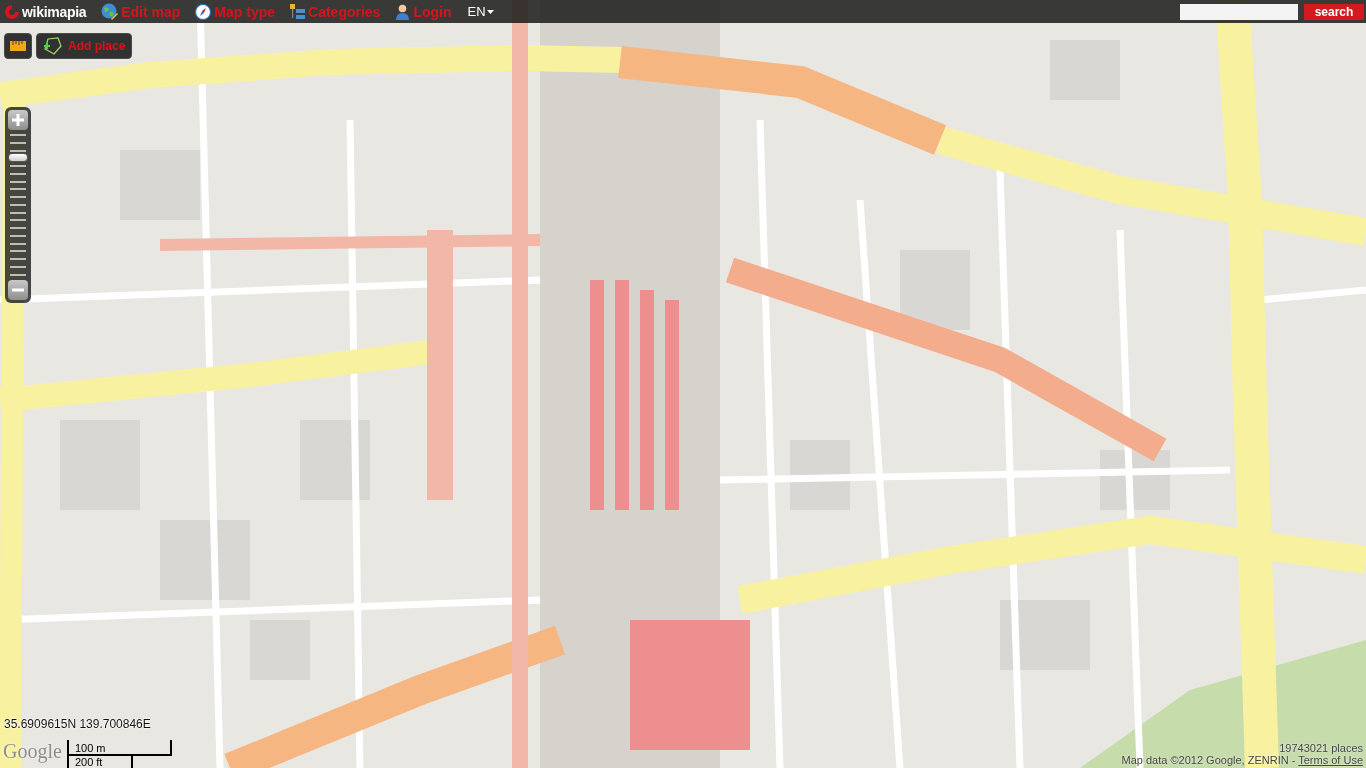  Describe the element at coordinates (12, 11) in the screenshot. I see `swirl-icon` at that location.